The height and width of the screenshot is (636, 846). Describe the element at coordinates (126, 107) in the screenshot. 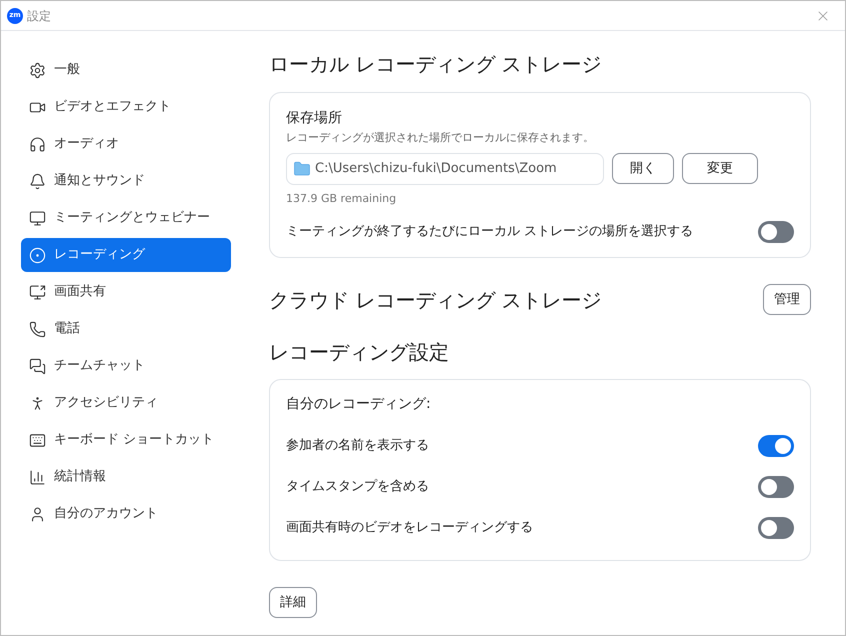

I see `sidebar-item: ビデオとエフェクト` at that location.